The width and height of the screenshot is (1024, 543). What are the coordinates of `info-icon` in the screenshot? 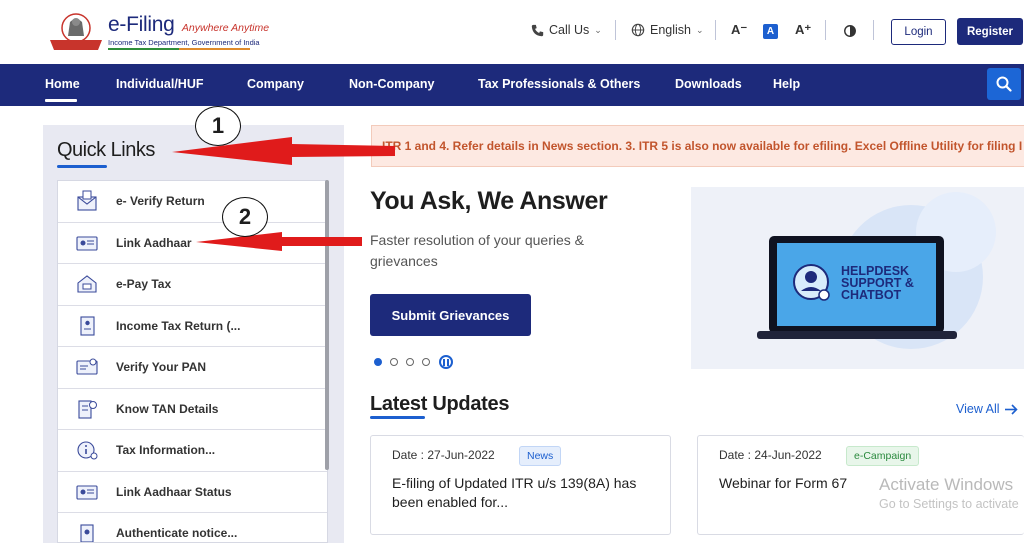 It's located at (87, 450).